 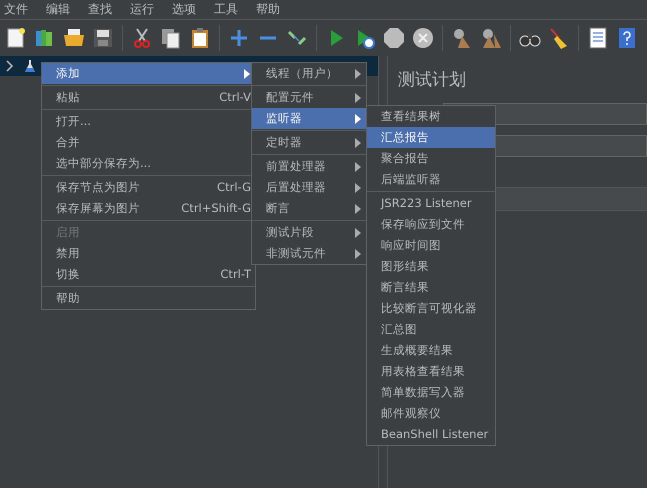 I want to click on menu-item: 生成概要结果, so click(x=431, y=350).